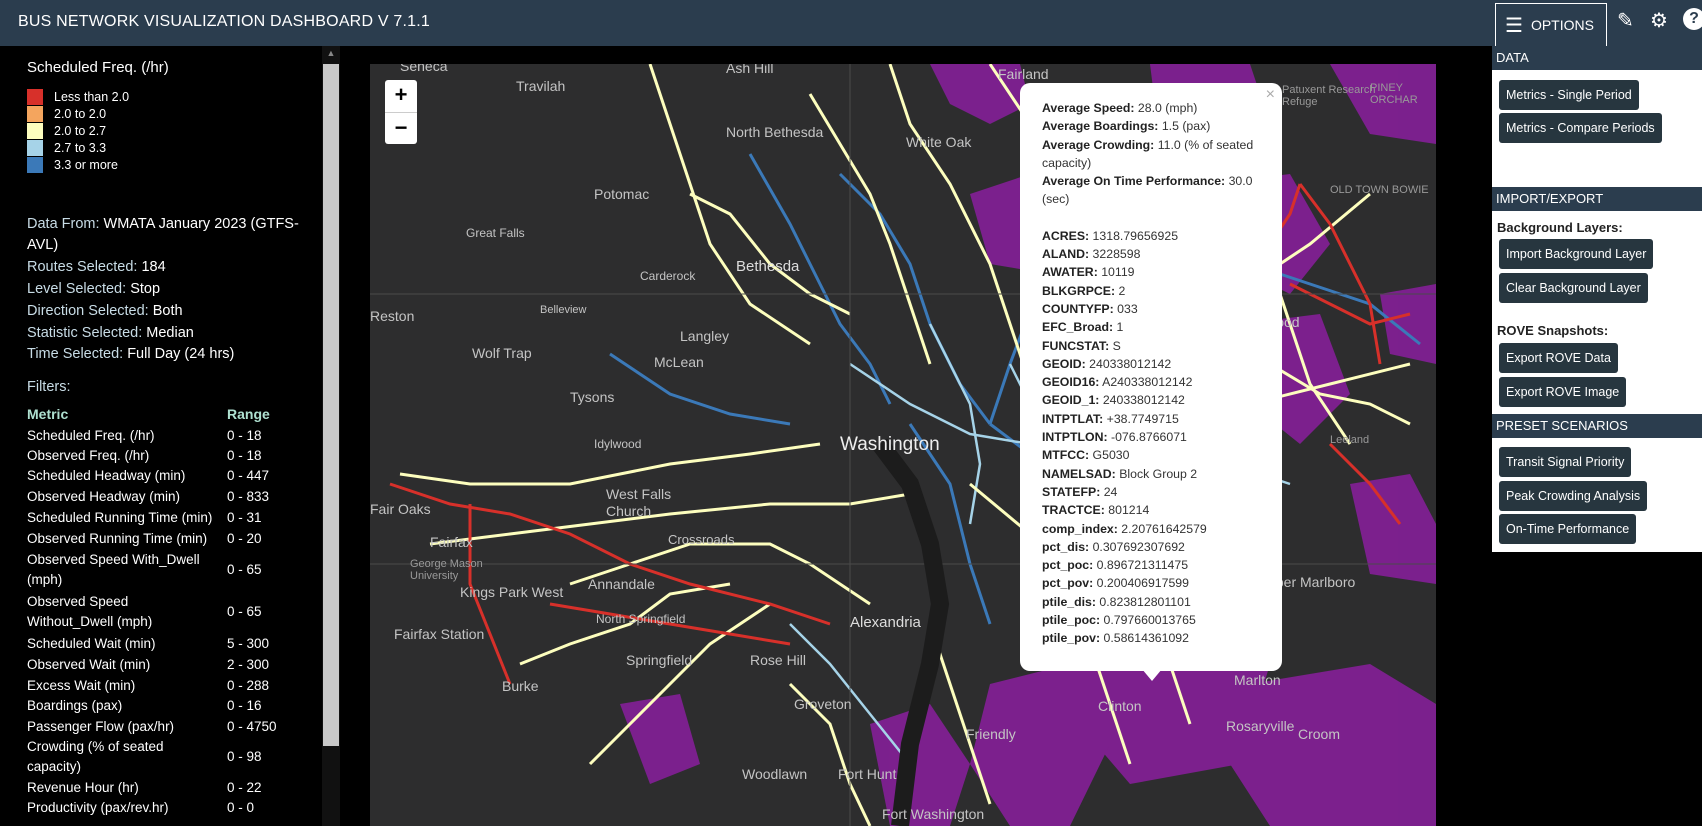 Image resolution: width=1702 pixels, height=826 pixels. I want to click on direction-value: Both, so click(167, 311).